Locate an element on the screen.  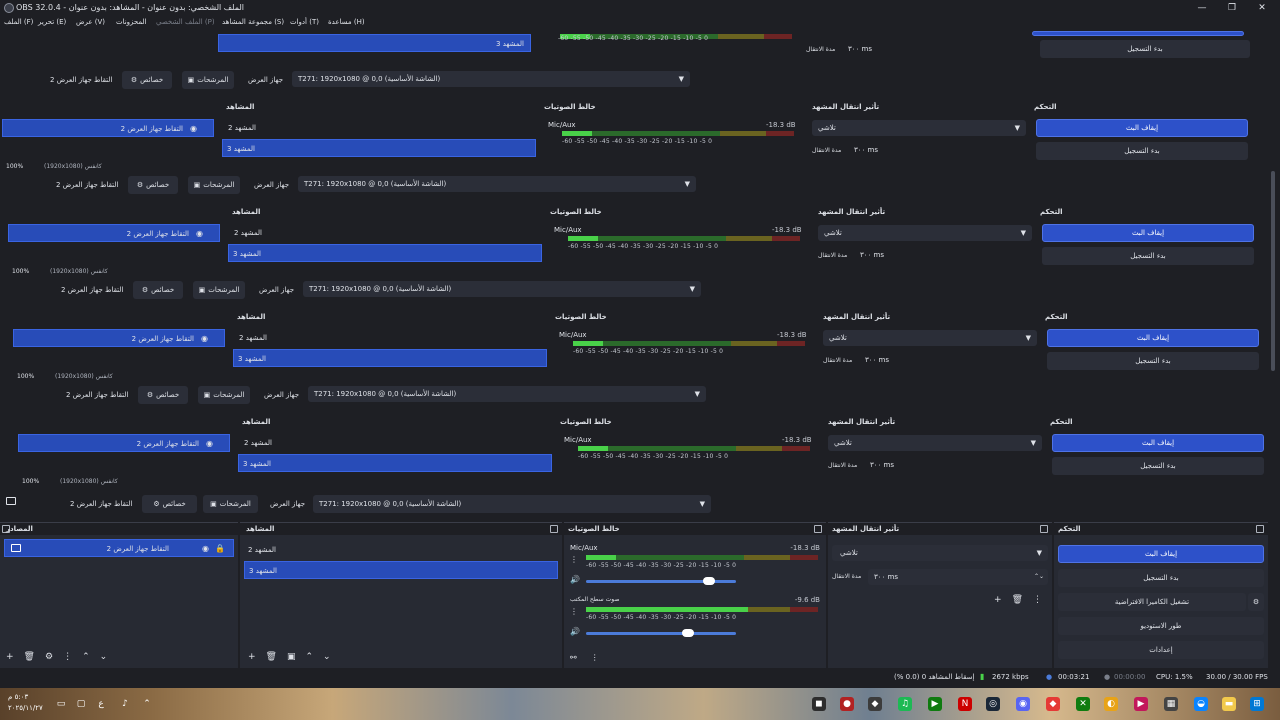
app-icon: N is located at coordinates (965, 704).